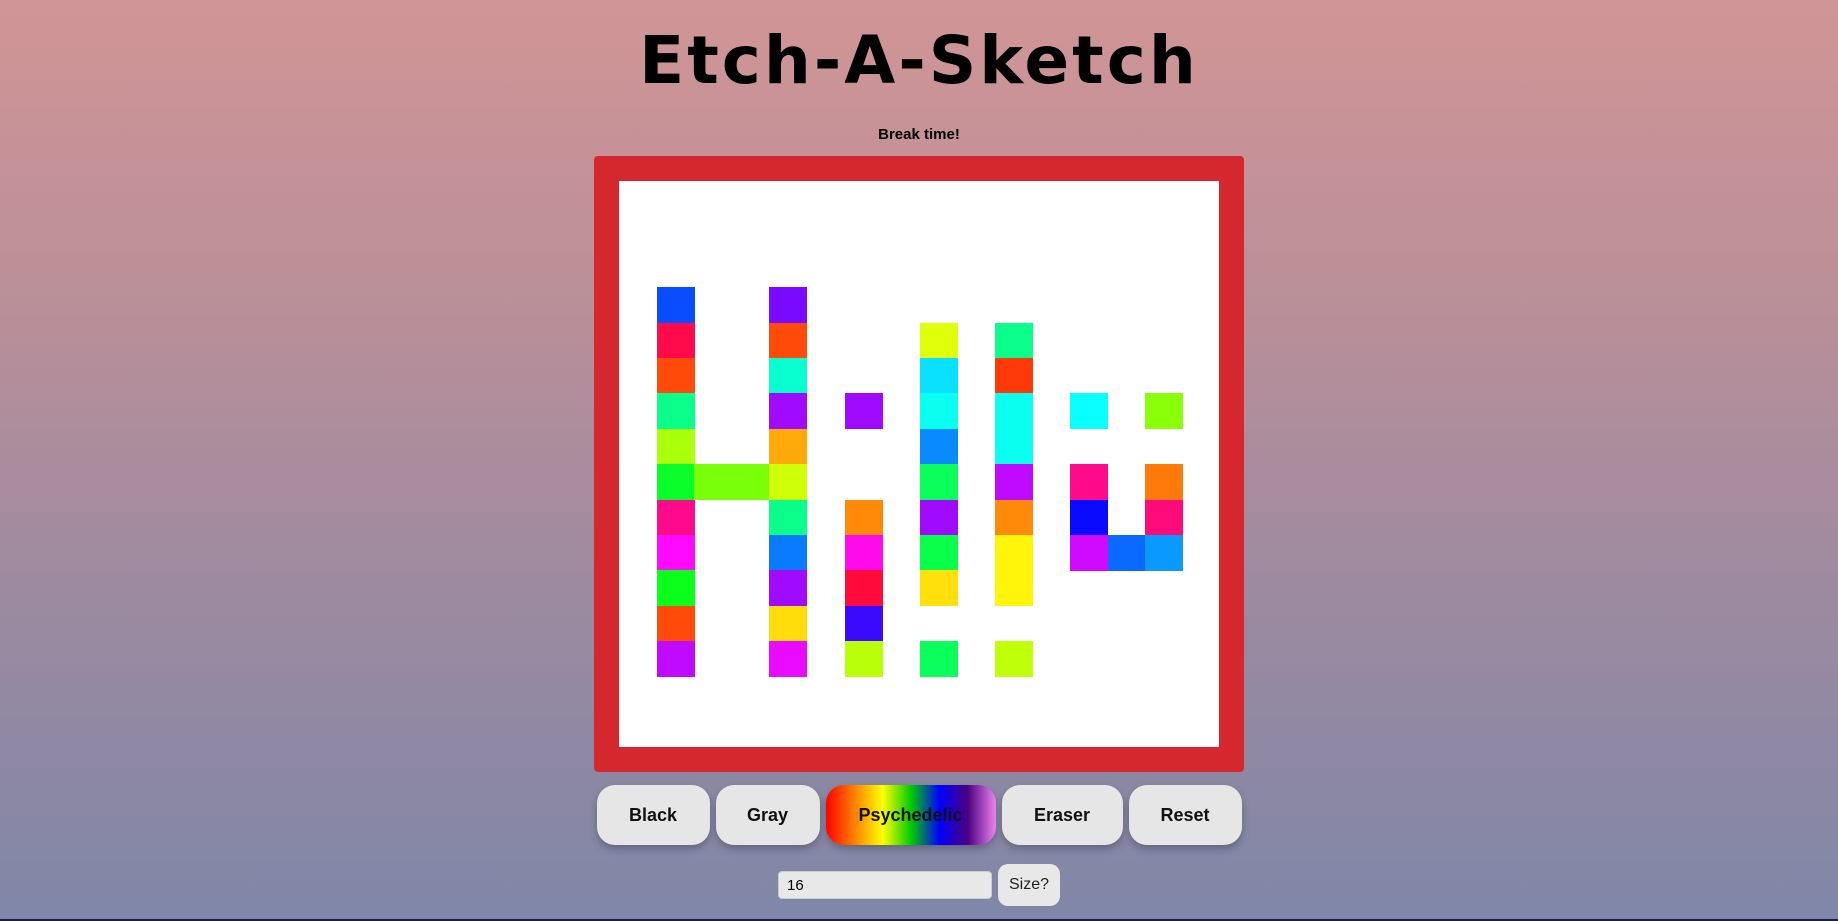 This screenshot has width=1838, height=921. What do you see at coordinates (1062, 815) in the screenshot?
I see `eraser-button: Eraser` at bounding box center [1062, 815].